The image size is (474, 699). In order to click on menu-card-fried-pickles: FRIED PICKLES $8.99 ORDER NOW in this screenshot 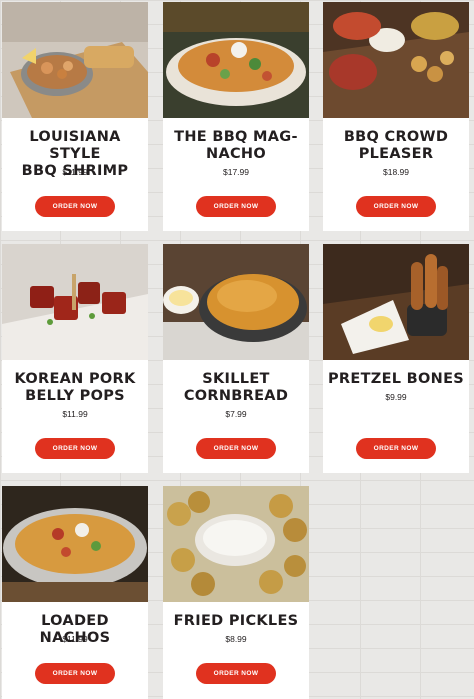, I will do `click(236, 592)`.